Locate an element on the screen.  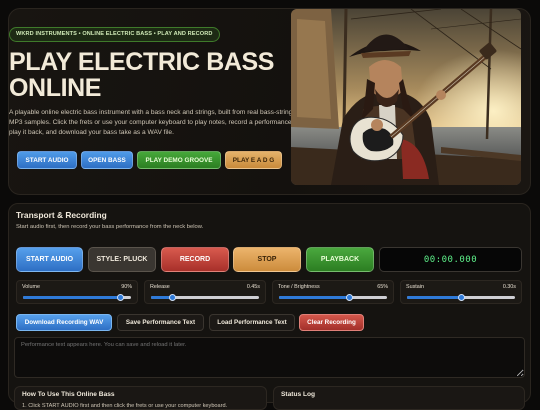
status-log-title: Status Log is located at coordinates (298, 394).